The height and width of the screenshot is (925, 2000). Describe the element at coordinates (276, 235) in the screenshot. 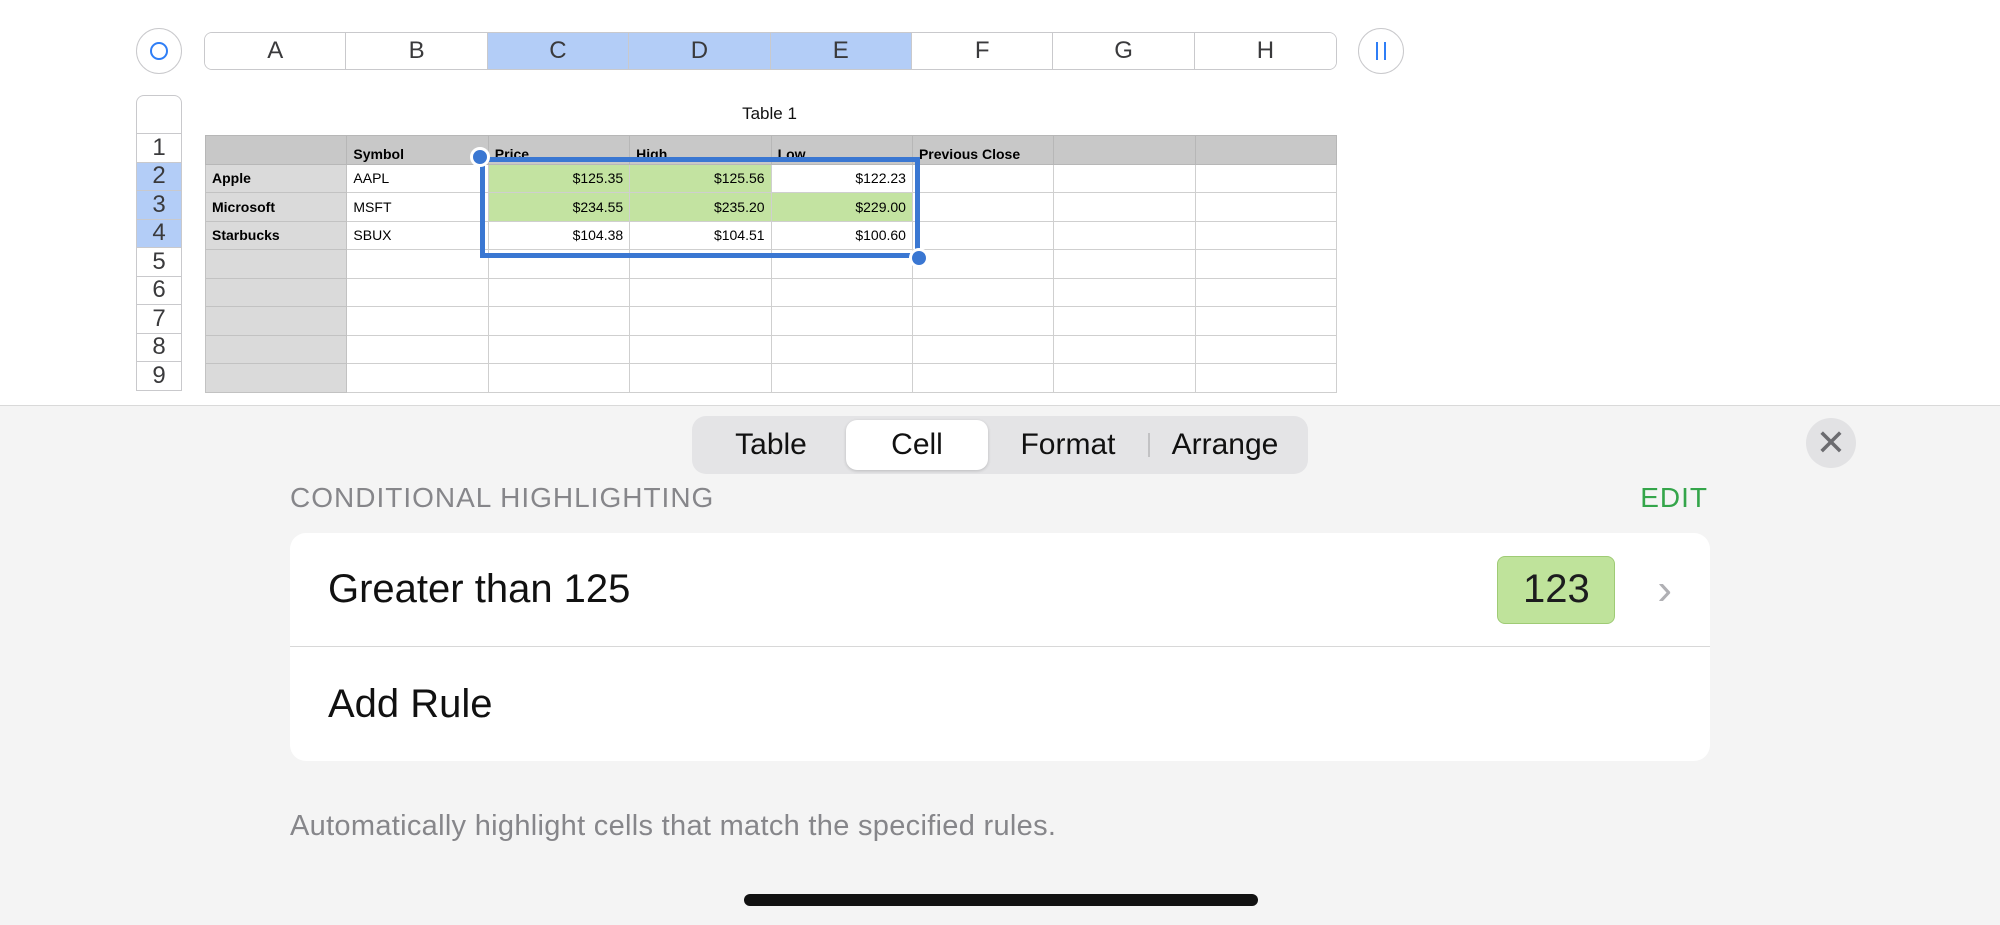

I see `table-cell: Starbucks` at that location.